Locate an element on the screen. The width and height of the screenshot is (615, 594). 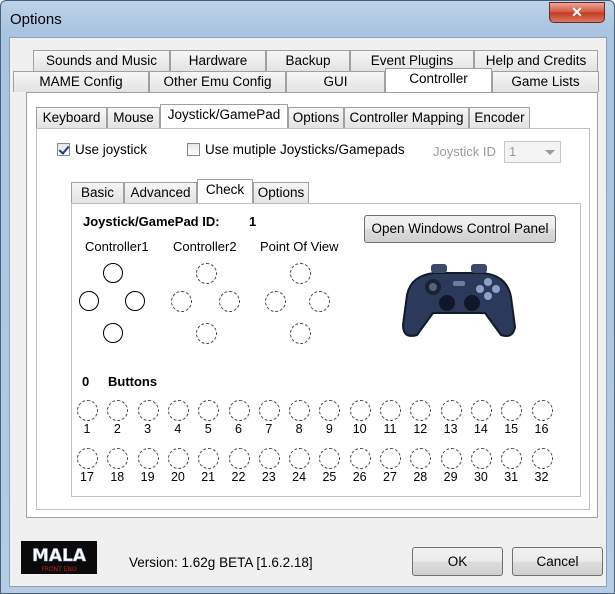
tab-mame-config: MAME Config is located at coordinates (81, 81).